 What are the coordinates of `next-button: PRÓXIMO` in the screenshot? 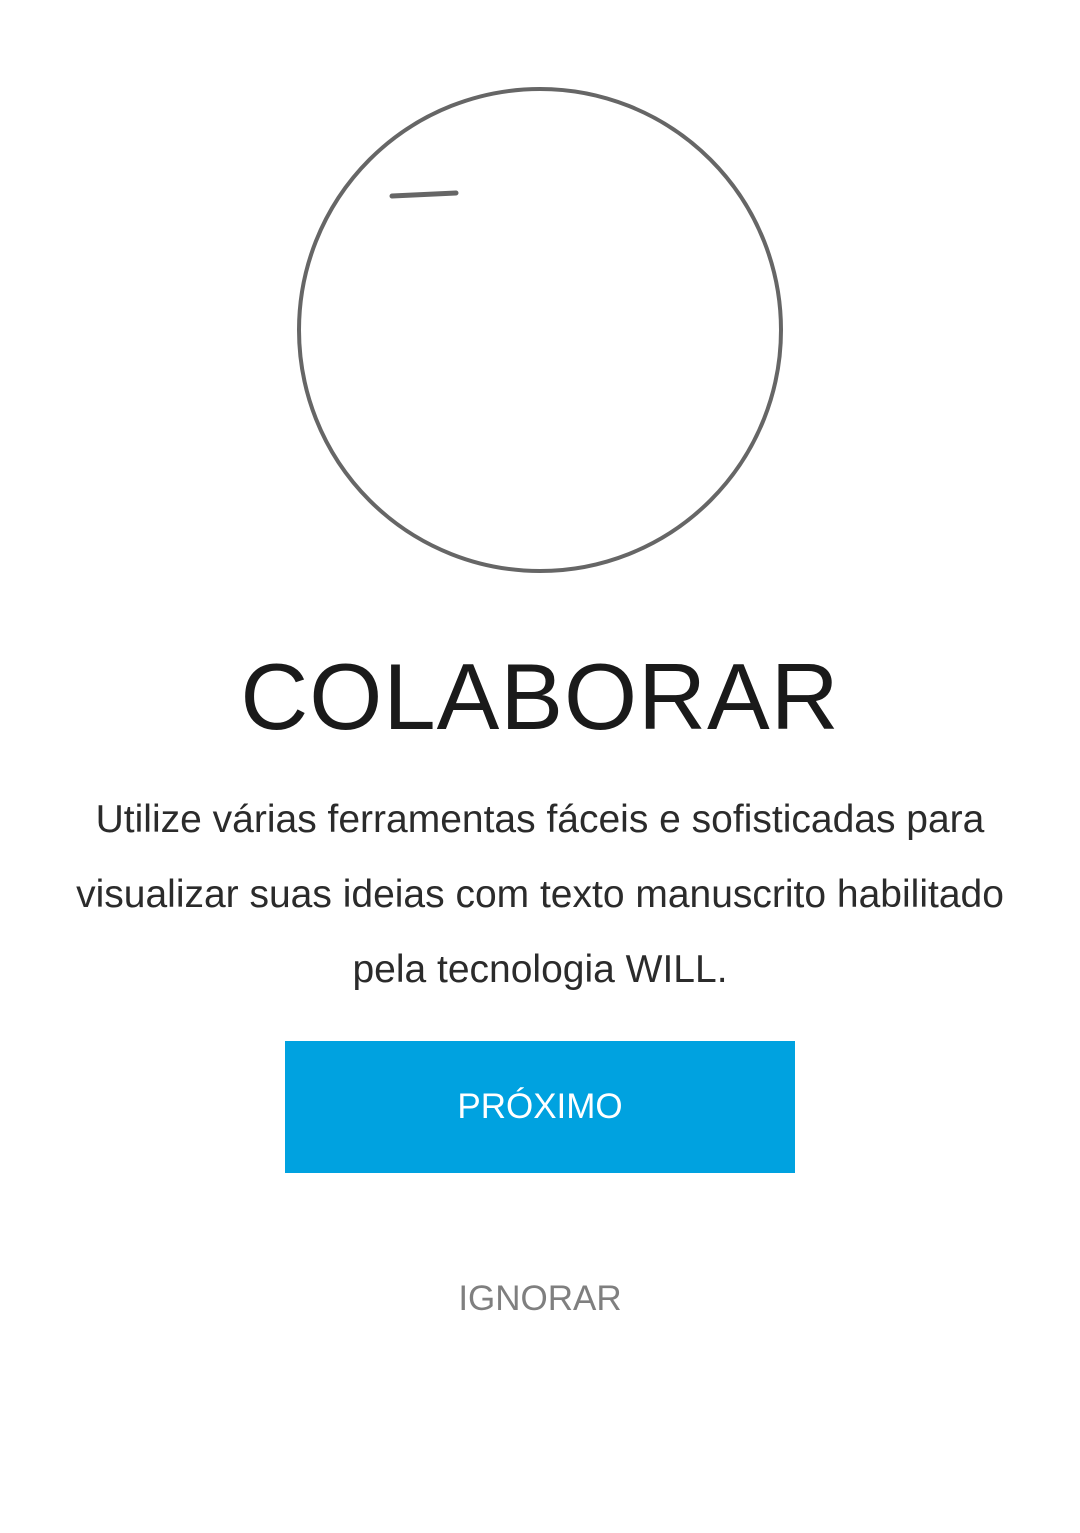 It's located at (540, 1107).